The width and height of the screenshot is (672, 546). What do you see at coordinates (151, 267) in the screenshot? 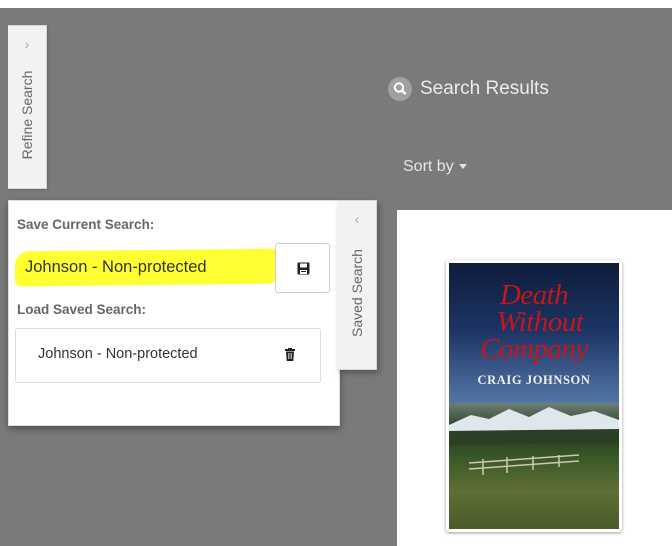
I see `save-search-input` at bounding box center [151, 267].